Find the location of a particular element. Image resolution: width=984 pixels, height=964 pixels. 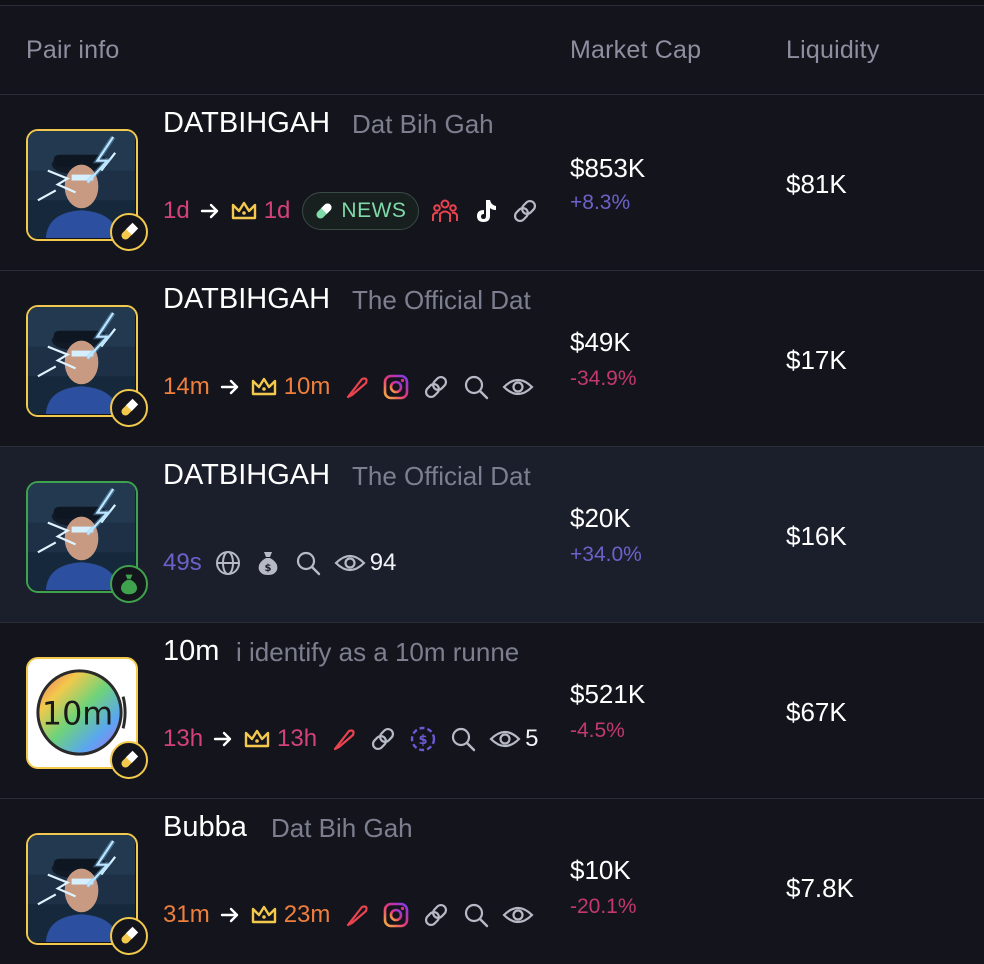

crown-age: 23m is located at coordinates (307, 914).